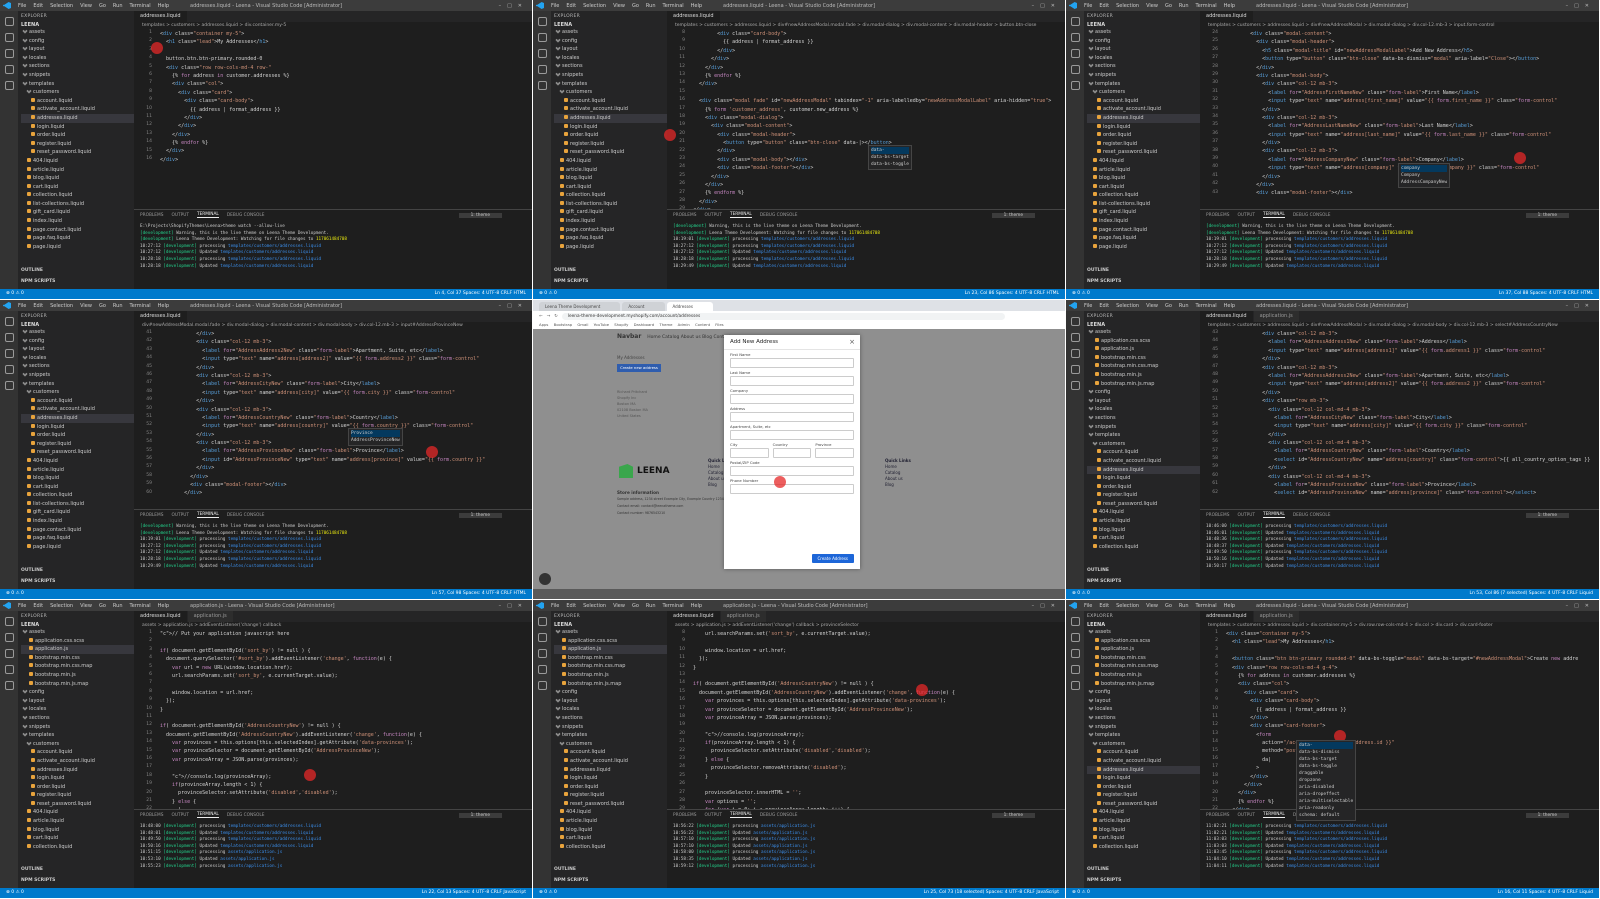 This screenshot has height=899, width=1600. Describe the element at coordinates (77, 204) in the screenshot. I see `tree-file: list-collections.liquid` at that location.